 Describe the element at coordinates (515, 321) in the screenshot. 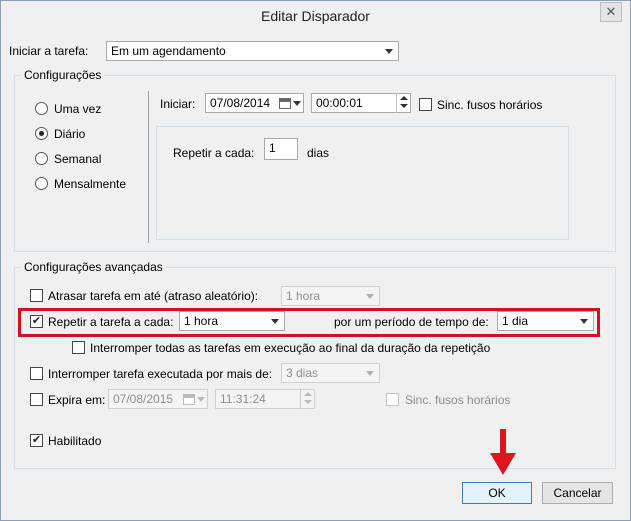

I see `duration-value: 1 dia` at that location.